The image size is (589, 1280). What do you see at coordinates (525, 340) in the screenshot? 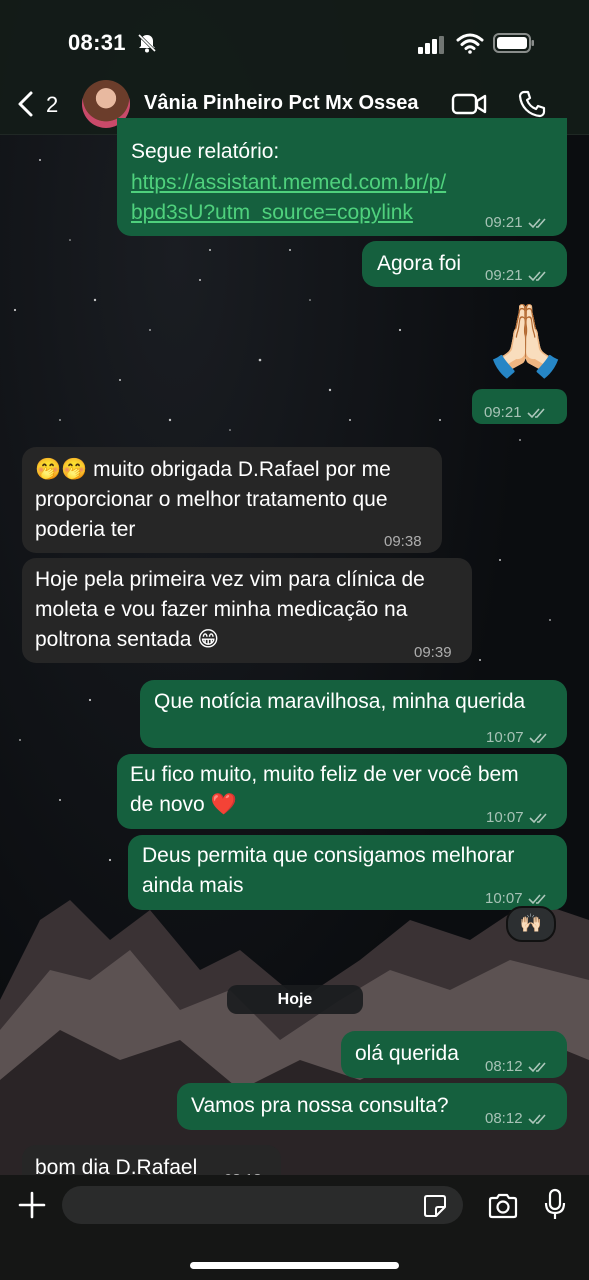
I see `emoji-message: 🙏🏻` at bounding box center [525, 340].